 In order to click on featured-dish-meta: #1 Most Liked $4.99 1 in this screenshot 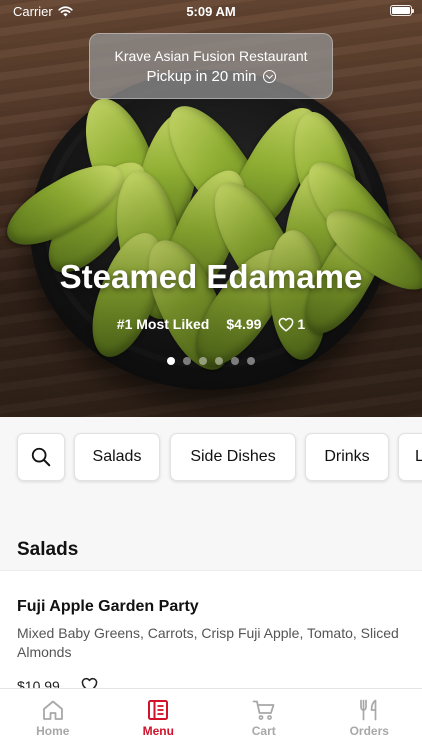, I will do `click(211, 324)`.